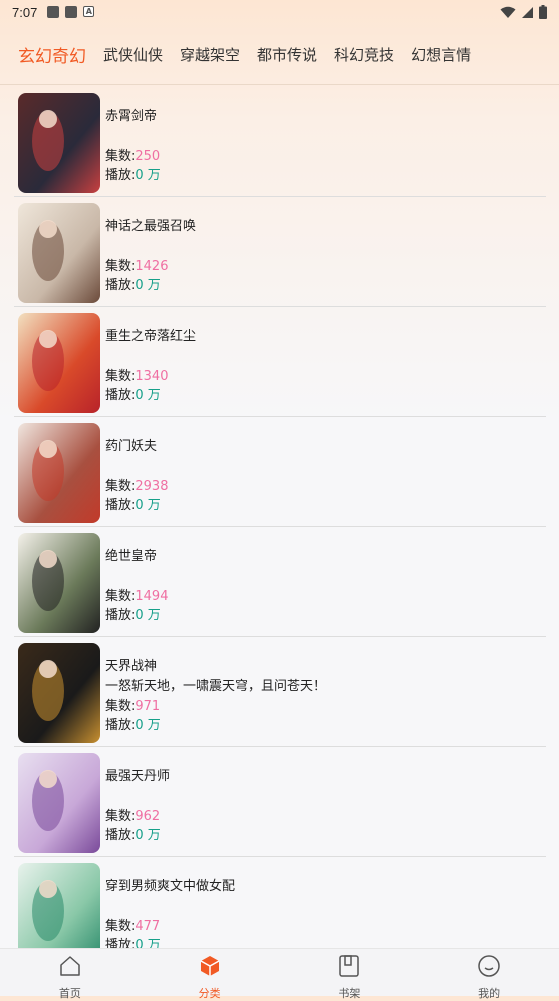 The image size is (559, 1001). What do you see at coordinates (170, 886) in the screenshot?
I see `drama-title: 穿到男频爽文中做女配` at bounding box center [170, 886].